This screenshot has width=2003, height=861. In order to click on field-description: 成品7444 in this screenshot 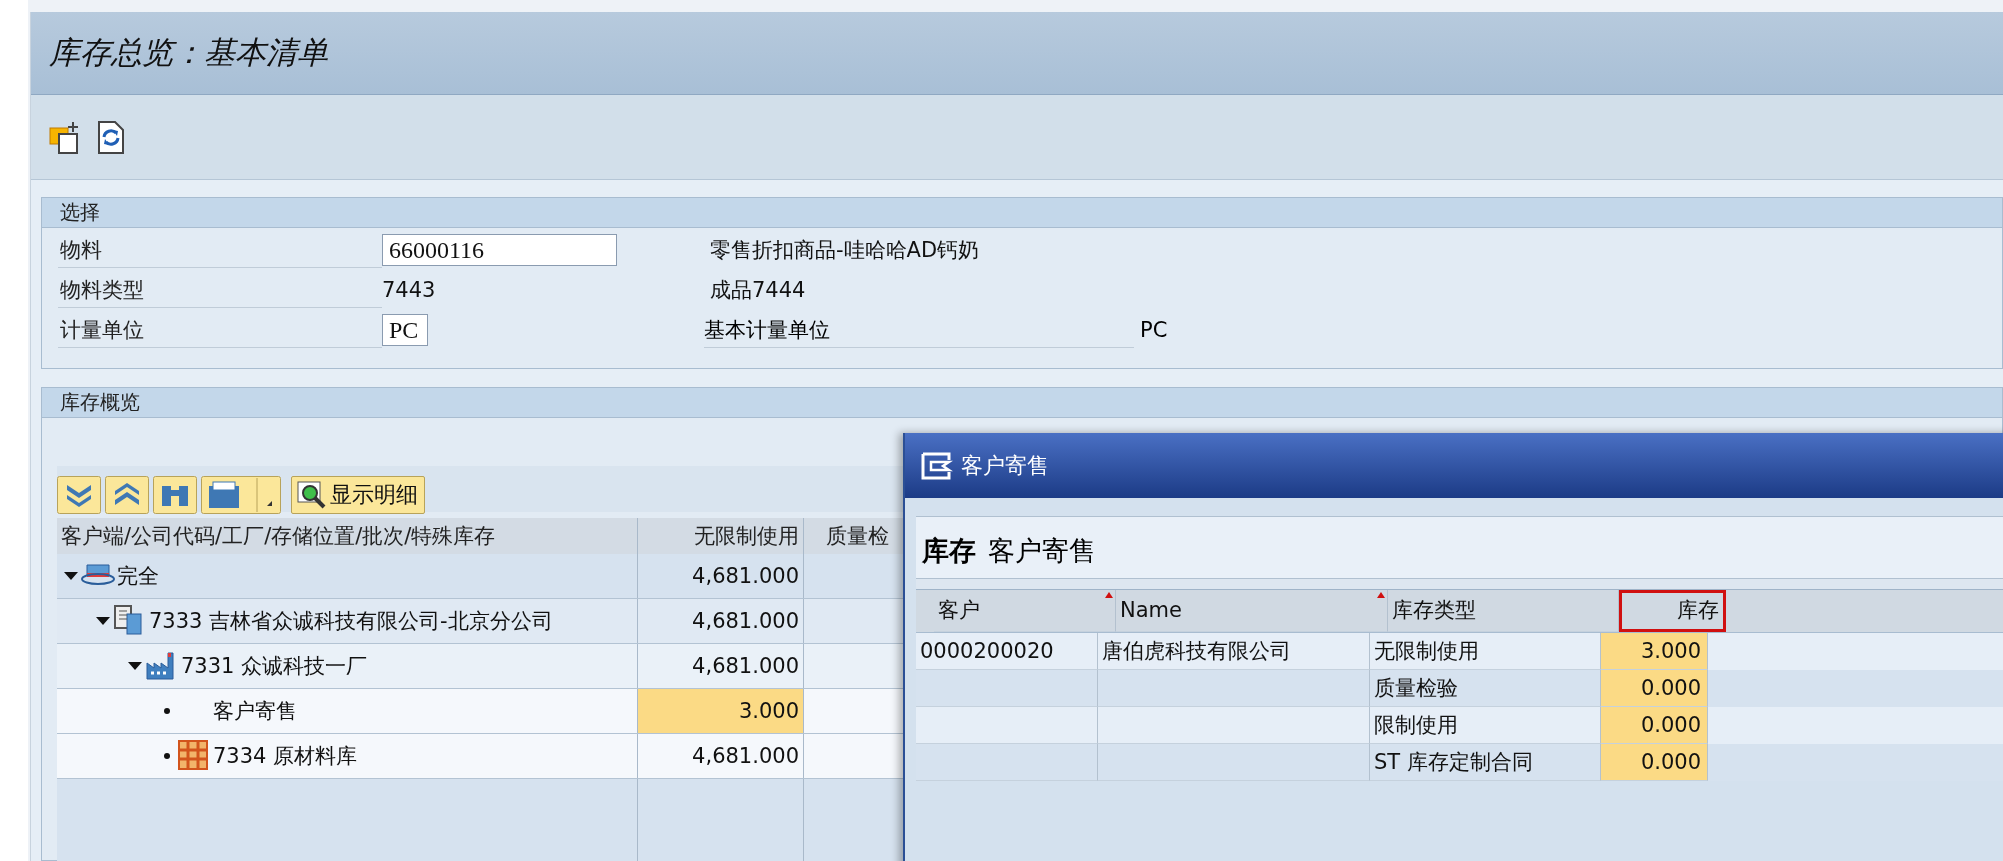, I will do `click(758, 290)`.